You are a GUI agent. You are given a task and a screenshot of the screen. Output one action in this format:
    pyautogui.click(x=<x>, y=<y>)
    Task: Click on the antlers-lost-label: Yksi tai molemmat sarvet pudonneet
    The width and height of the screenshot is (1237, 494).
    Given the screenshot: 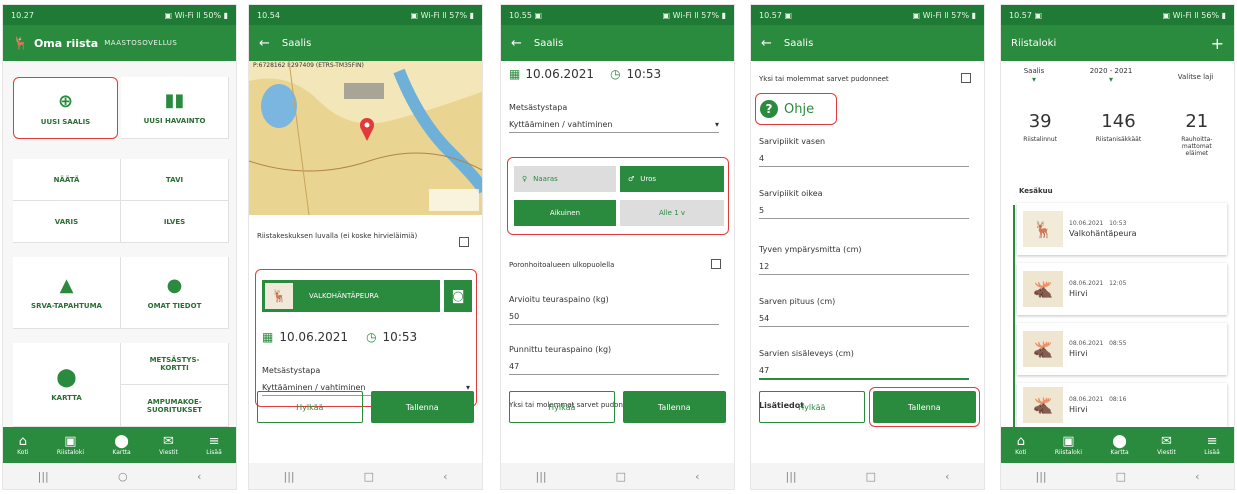 What is the action you would take?
    pyautogui.click(x=824, y=79)
    